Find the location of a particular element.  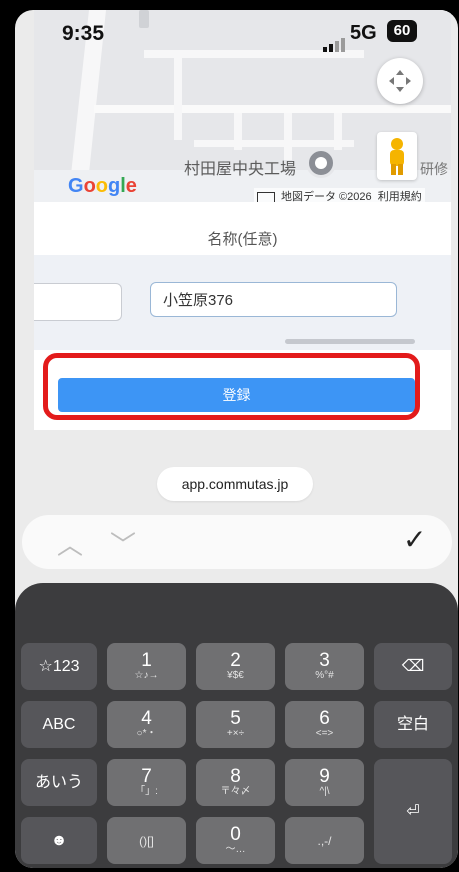

key-brackets: ()[] is located at coordinates (146, 840).